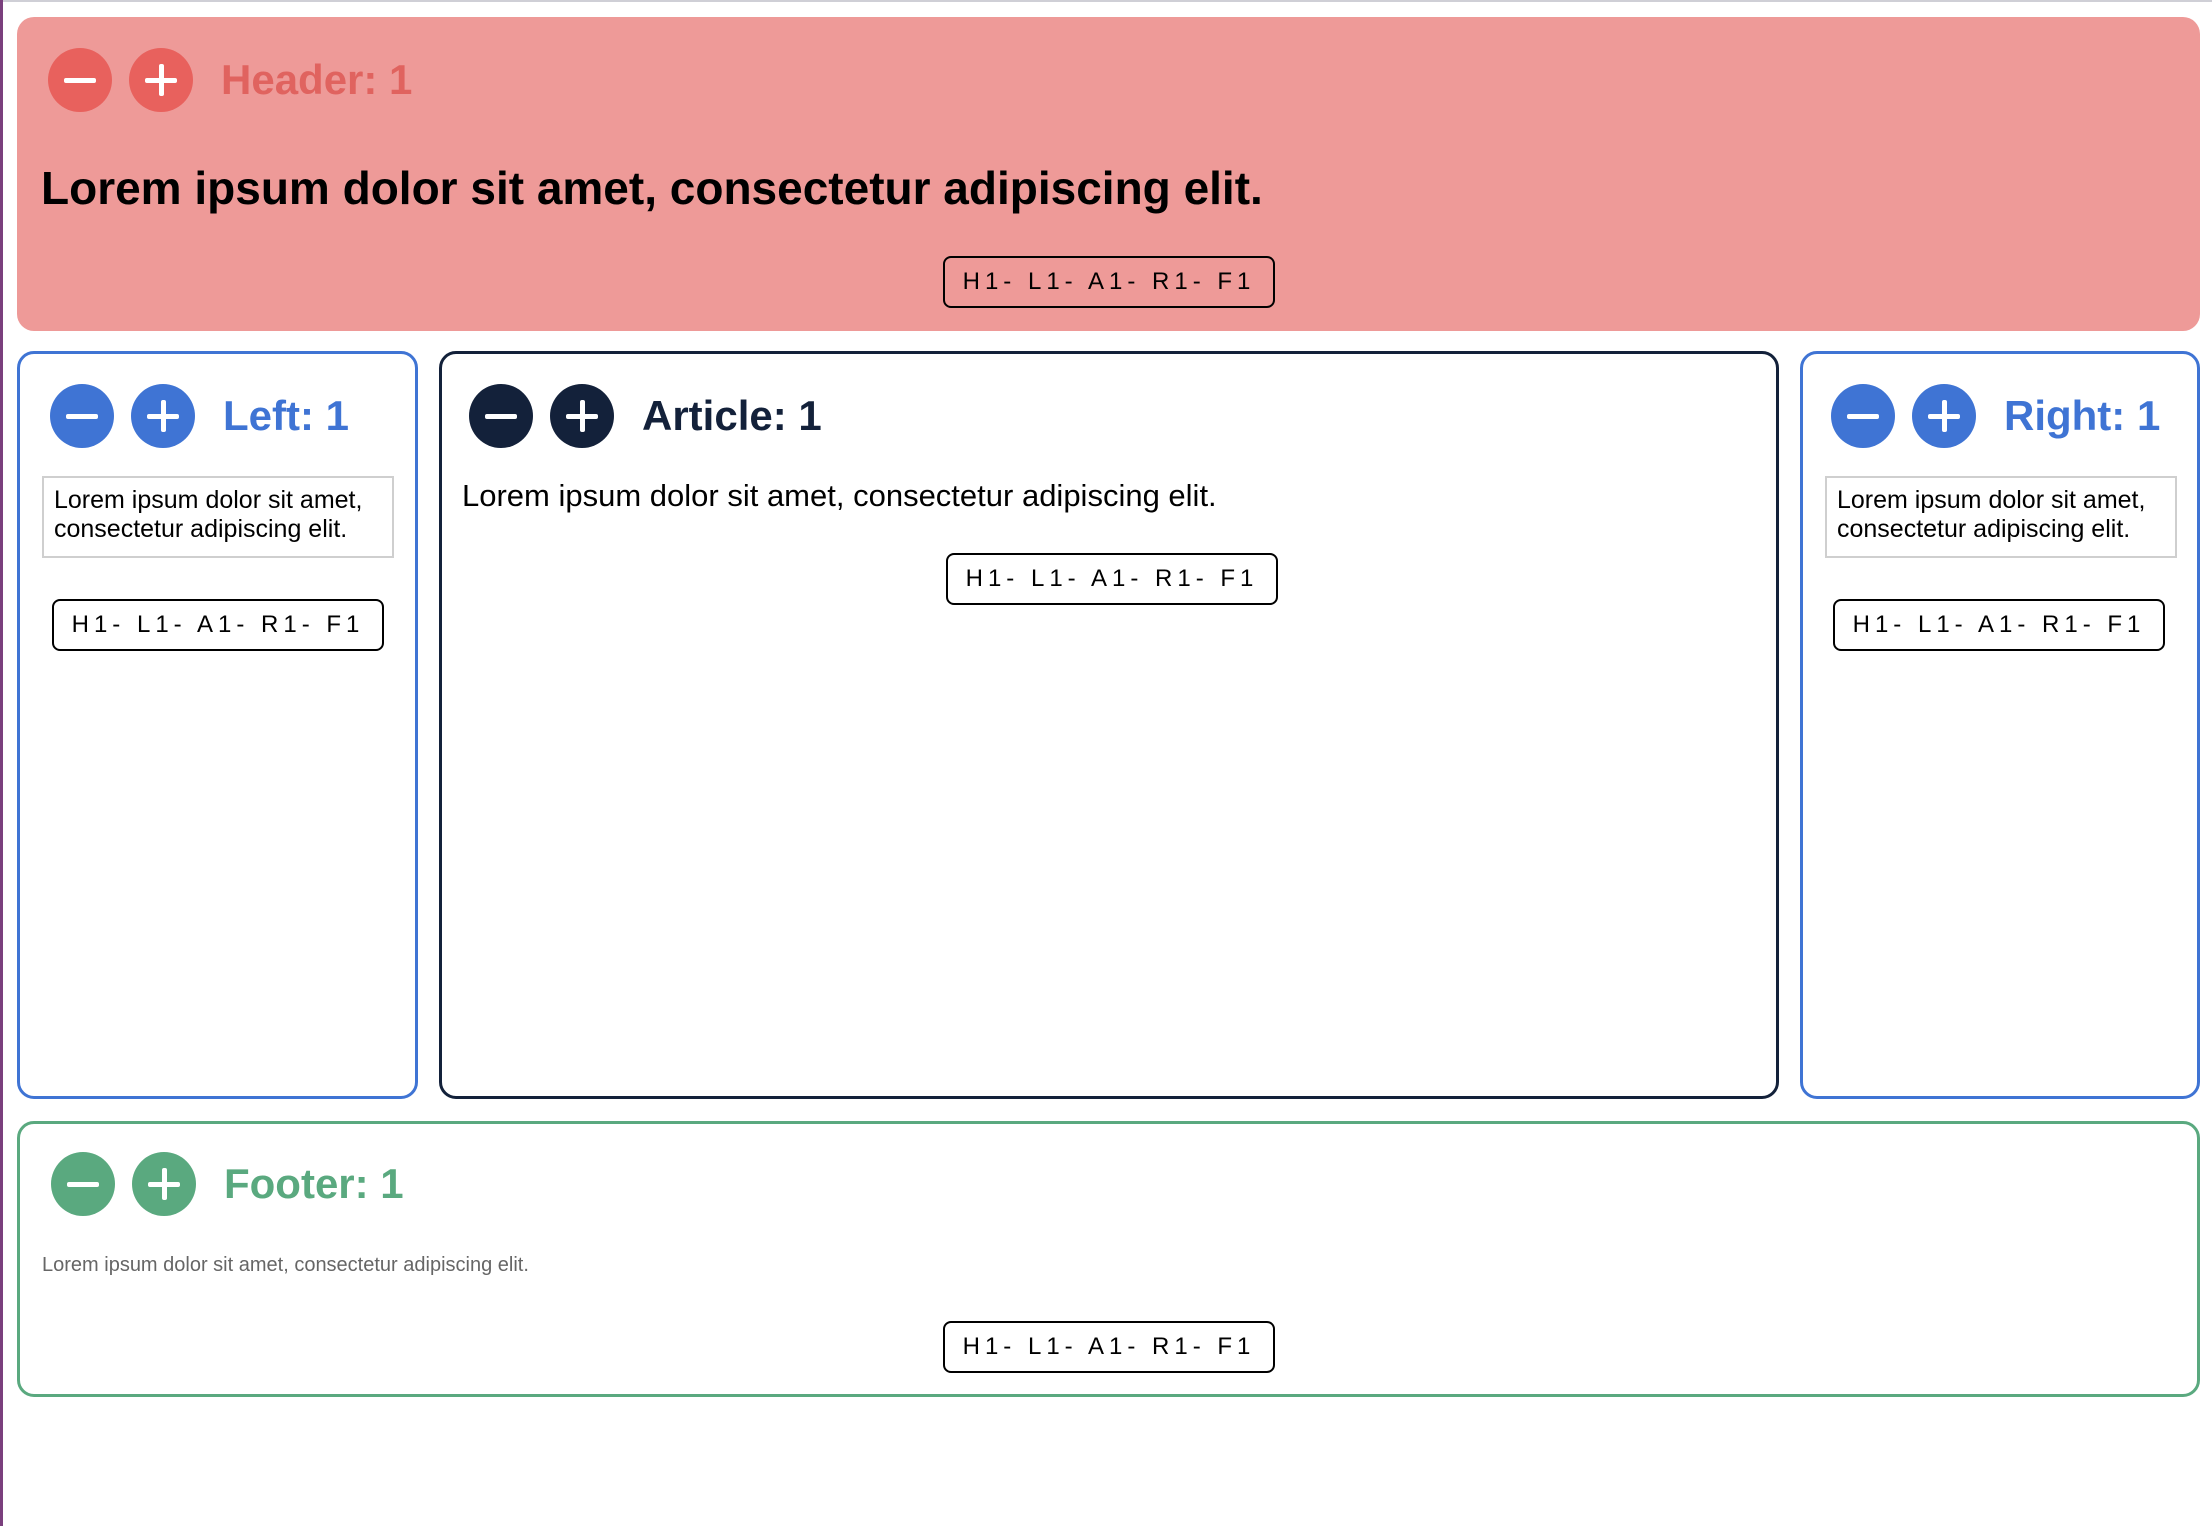 Image resolution: width=2212 pixels, height=1526 pixels. I want to click on footer-title: Footer: 1, so click(314, 1183).